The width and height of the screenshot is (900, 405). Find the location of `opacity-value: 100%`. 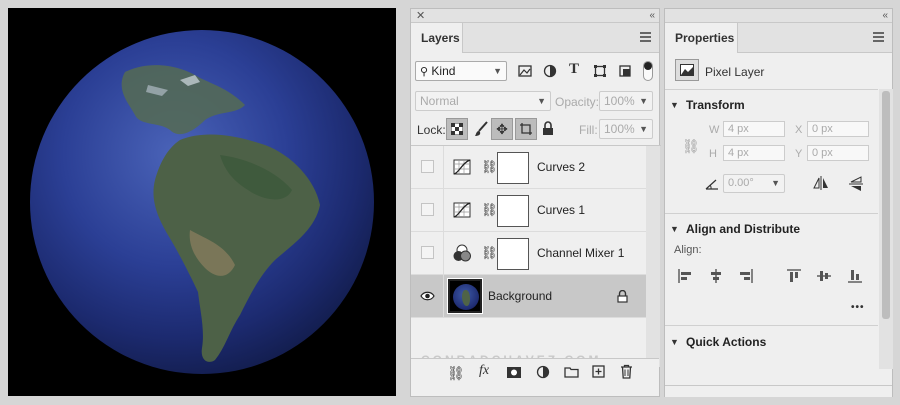

opacity-value: 100% is located at coordinates (619, 101).